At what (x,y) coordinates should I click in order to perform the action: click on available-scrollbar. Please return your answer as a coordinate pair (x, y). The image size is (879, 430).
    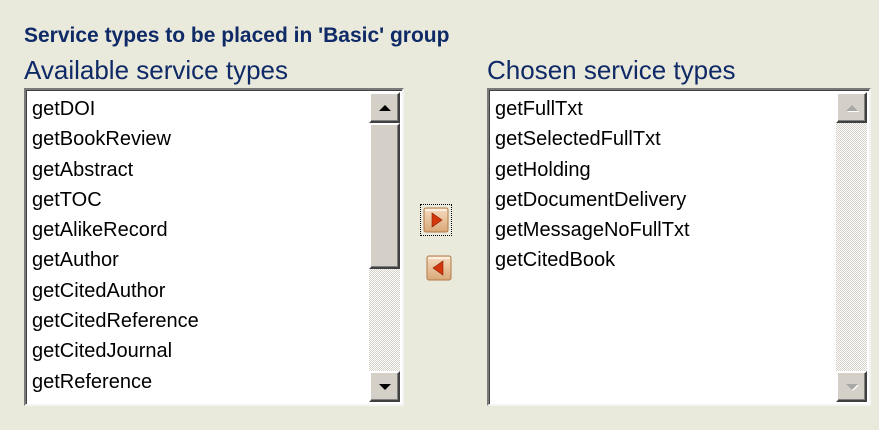
    Looking at the image, I should click on (384, 247).